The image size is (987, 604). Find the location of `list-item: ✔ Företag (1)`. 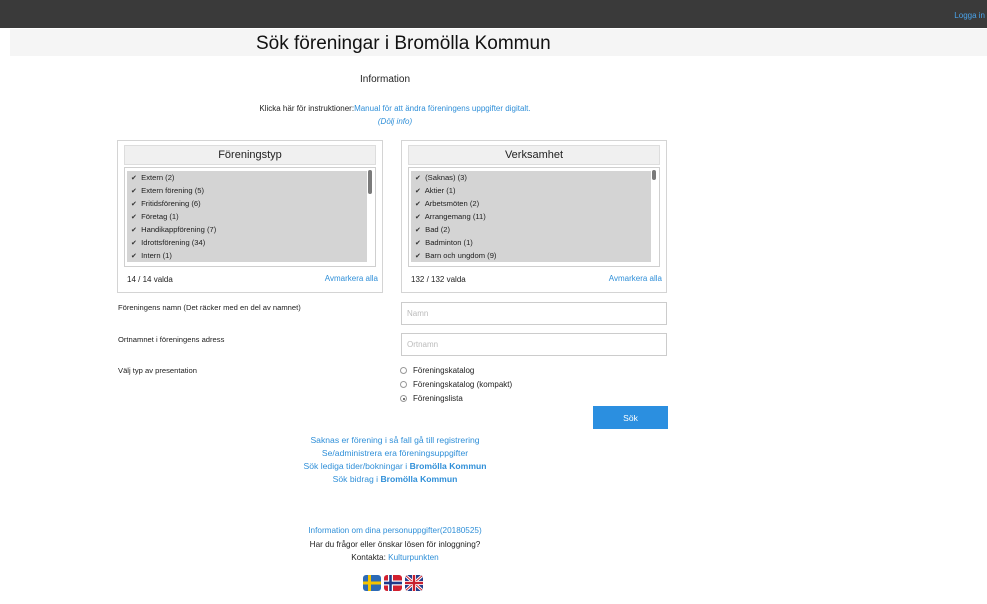

list-item: ✔ Företag (1) is located at coordinates (247, 216).